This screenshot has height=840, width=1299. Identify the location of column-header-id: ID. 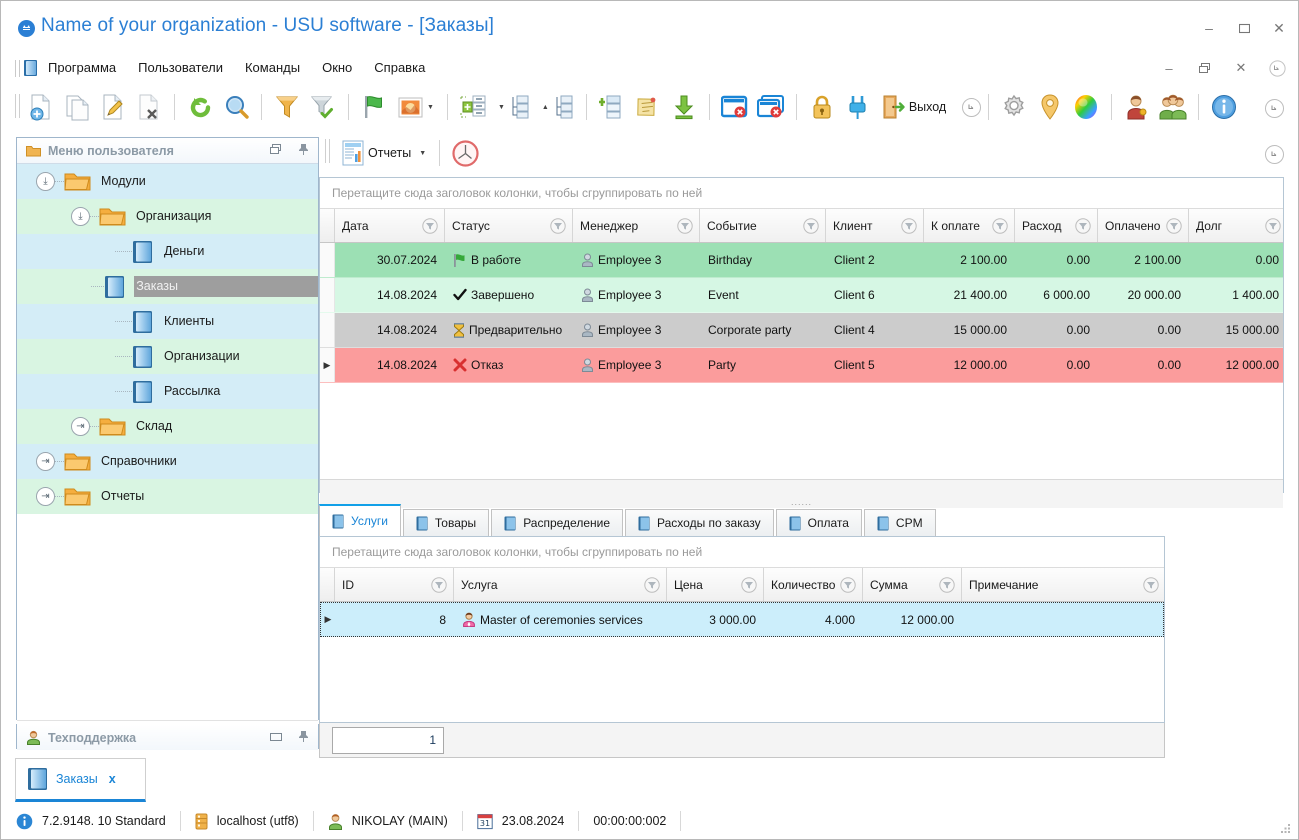
(394, 584).